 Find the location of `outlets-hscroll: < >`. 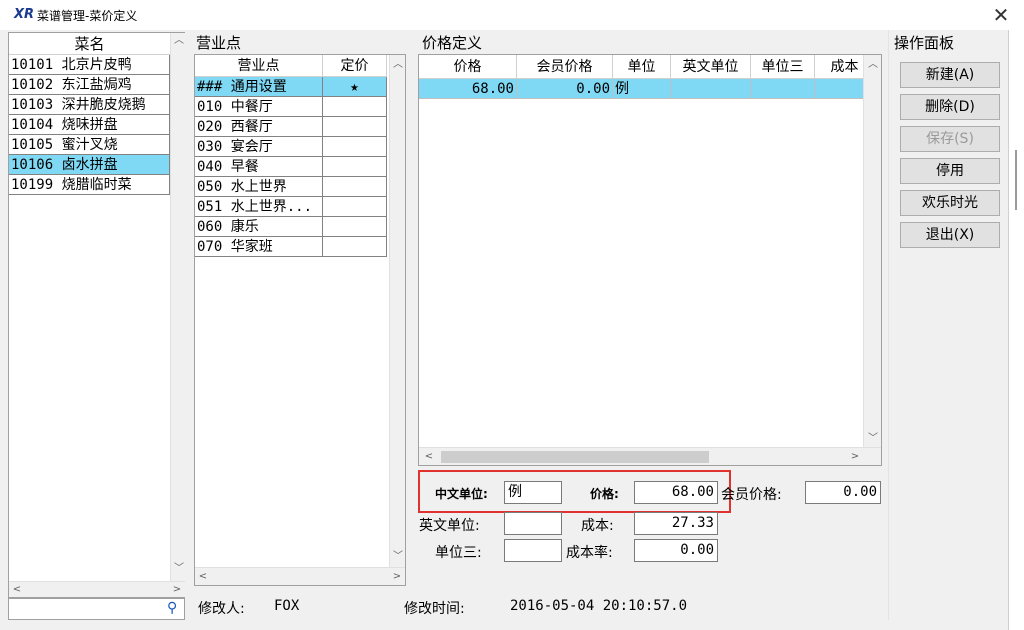

outlets-hscroll: < > is located at coordinates (300, 576).